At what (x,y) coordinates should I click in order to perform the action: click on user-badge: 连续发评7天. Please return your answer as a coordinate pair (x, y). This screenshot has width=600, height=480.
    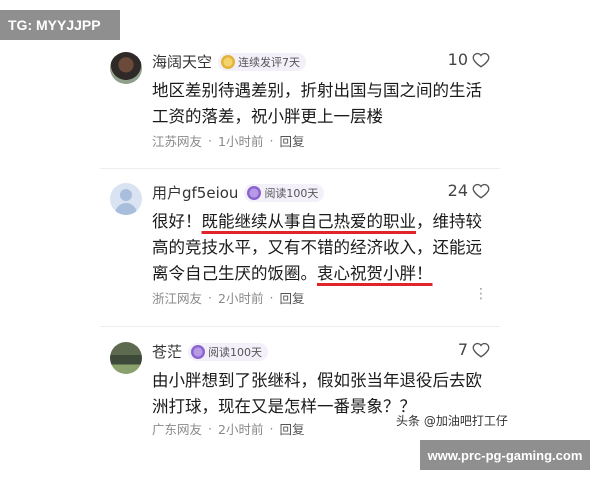
    Looking at the image, I should click on (262, 61).